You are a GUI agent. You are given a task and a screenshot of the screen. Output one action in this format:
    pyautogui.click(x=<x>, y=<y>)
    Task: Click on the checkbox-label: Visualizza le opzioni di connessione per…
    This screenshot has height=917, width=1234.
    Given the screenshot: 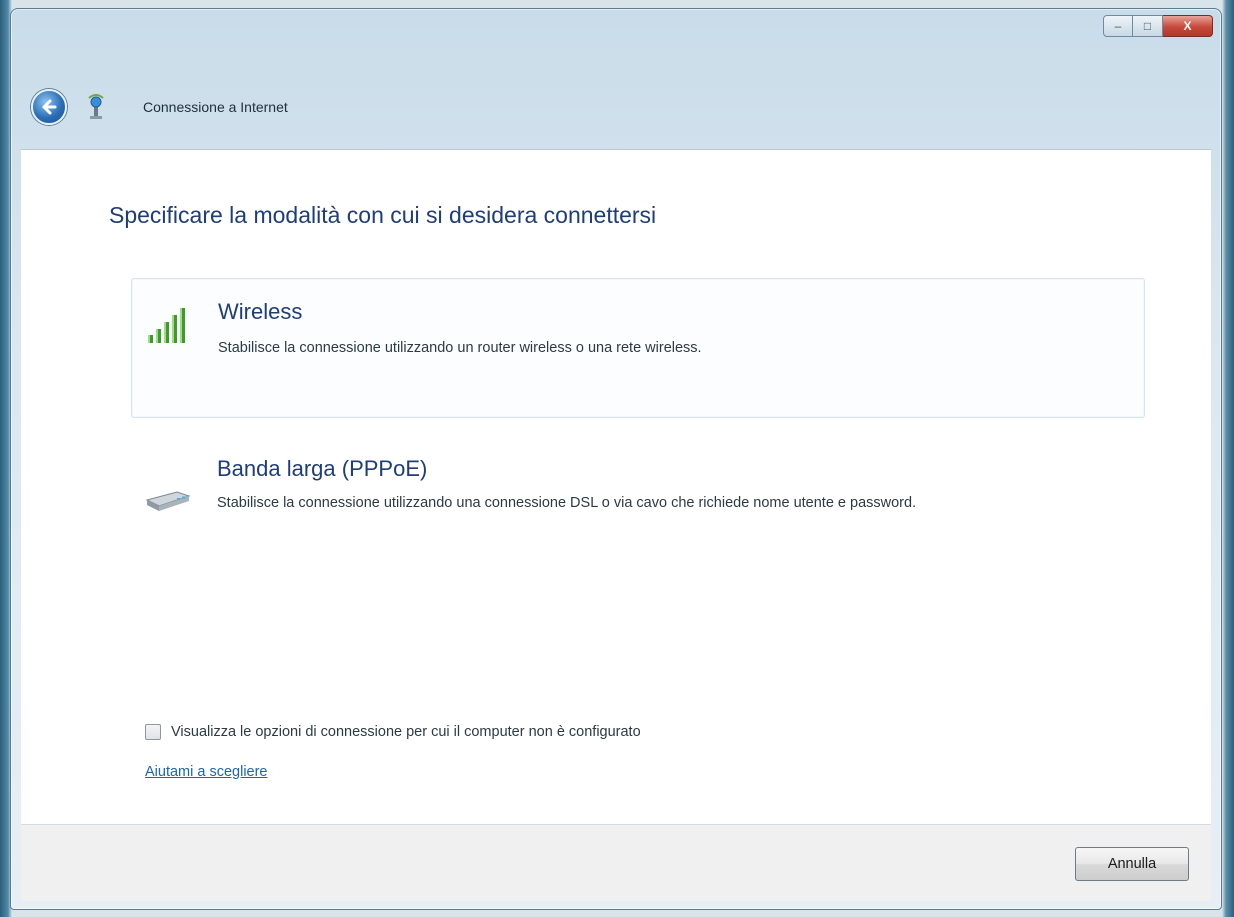 What is the action you would take?
    pyautogui.click(x=406, y=732)
    